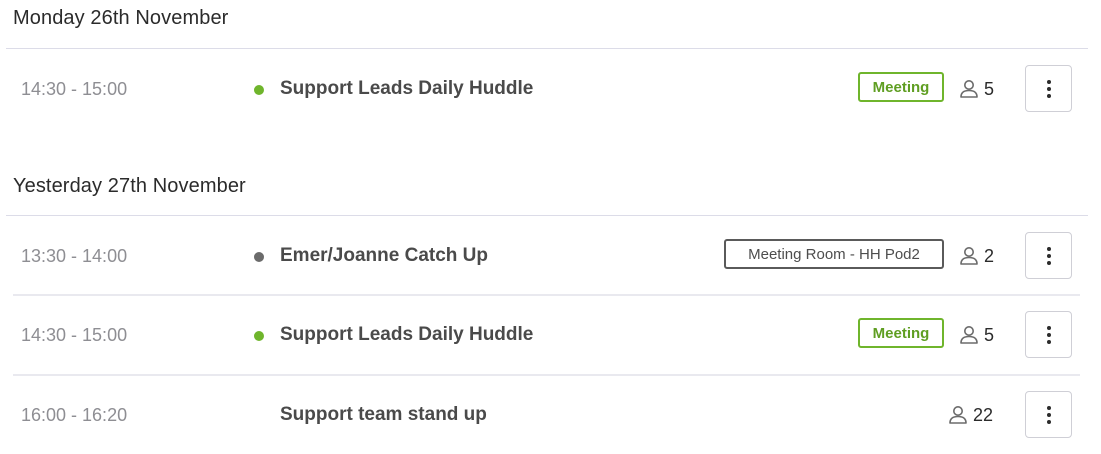  I want to click on event-title: Emer/Joanne Catch Up, so click(384, 256).